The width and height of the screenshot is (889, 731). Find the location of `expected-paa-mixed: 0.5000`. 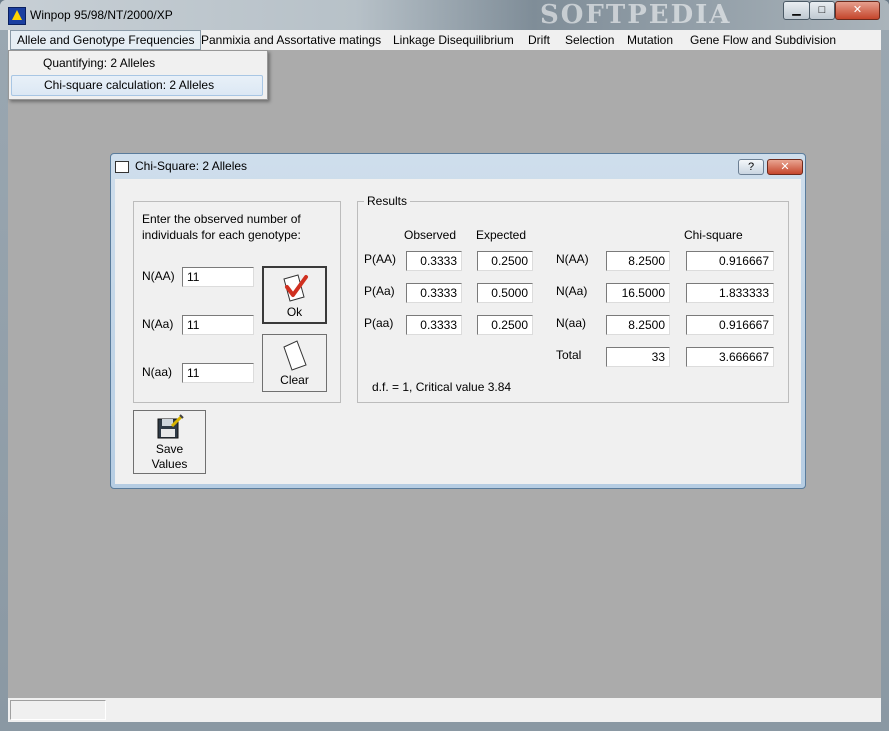

expected-paa-mixed: 0.5000 is located at coordinates (505, 293).